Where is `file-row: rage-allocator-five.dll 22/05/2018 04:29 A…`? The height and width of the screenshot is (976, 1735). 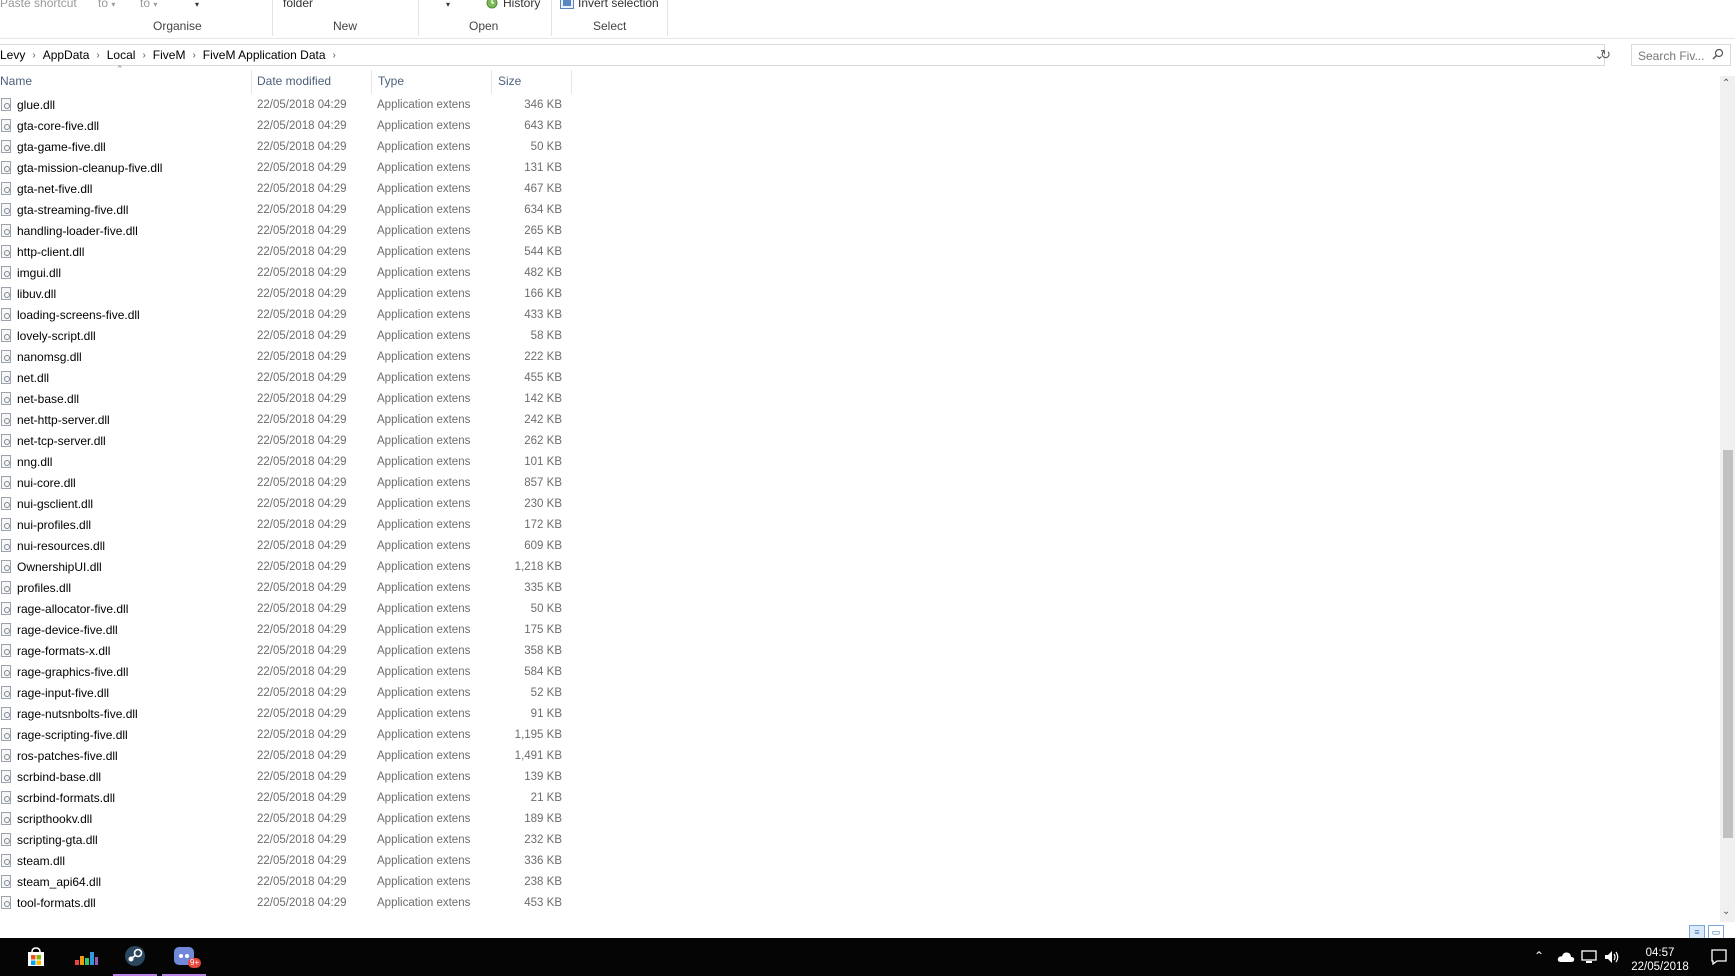
file-row: rage-allocator-five.dll 22/05/2018 04:29 A… is located at coordinates (290, 609).